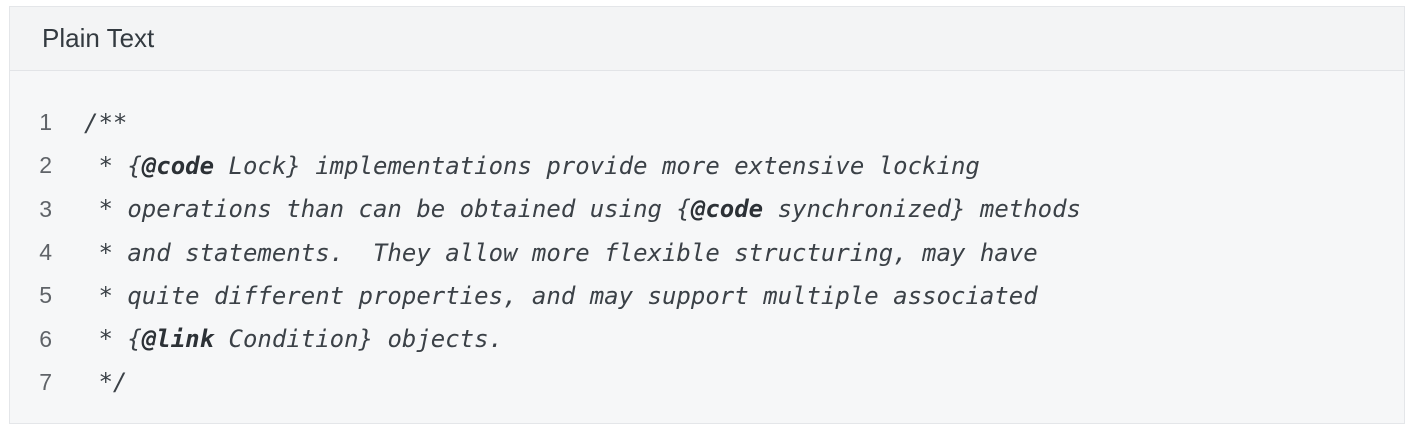 The image size is (1414, 428). What do you see at coordinates (922, 209) in the screenshot?
I see `code-text: synchronized} methods` at bounding box center [922, 209].